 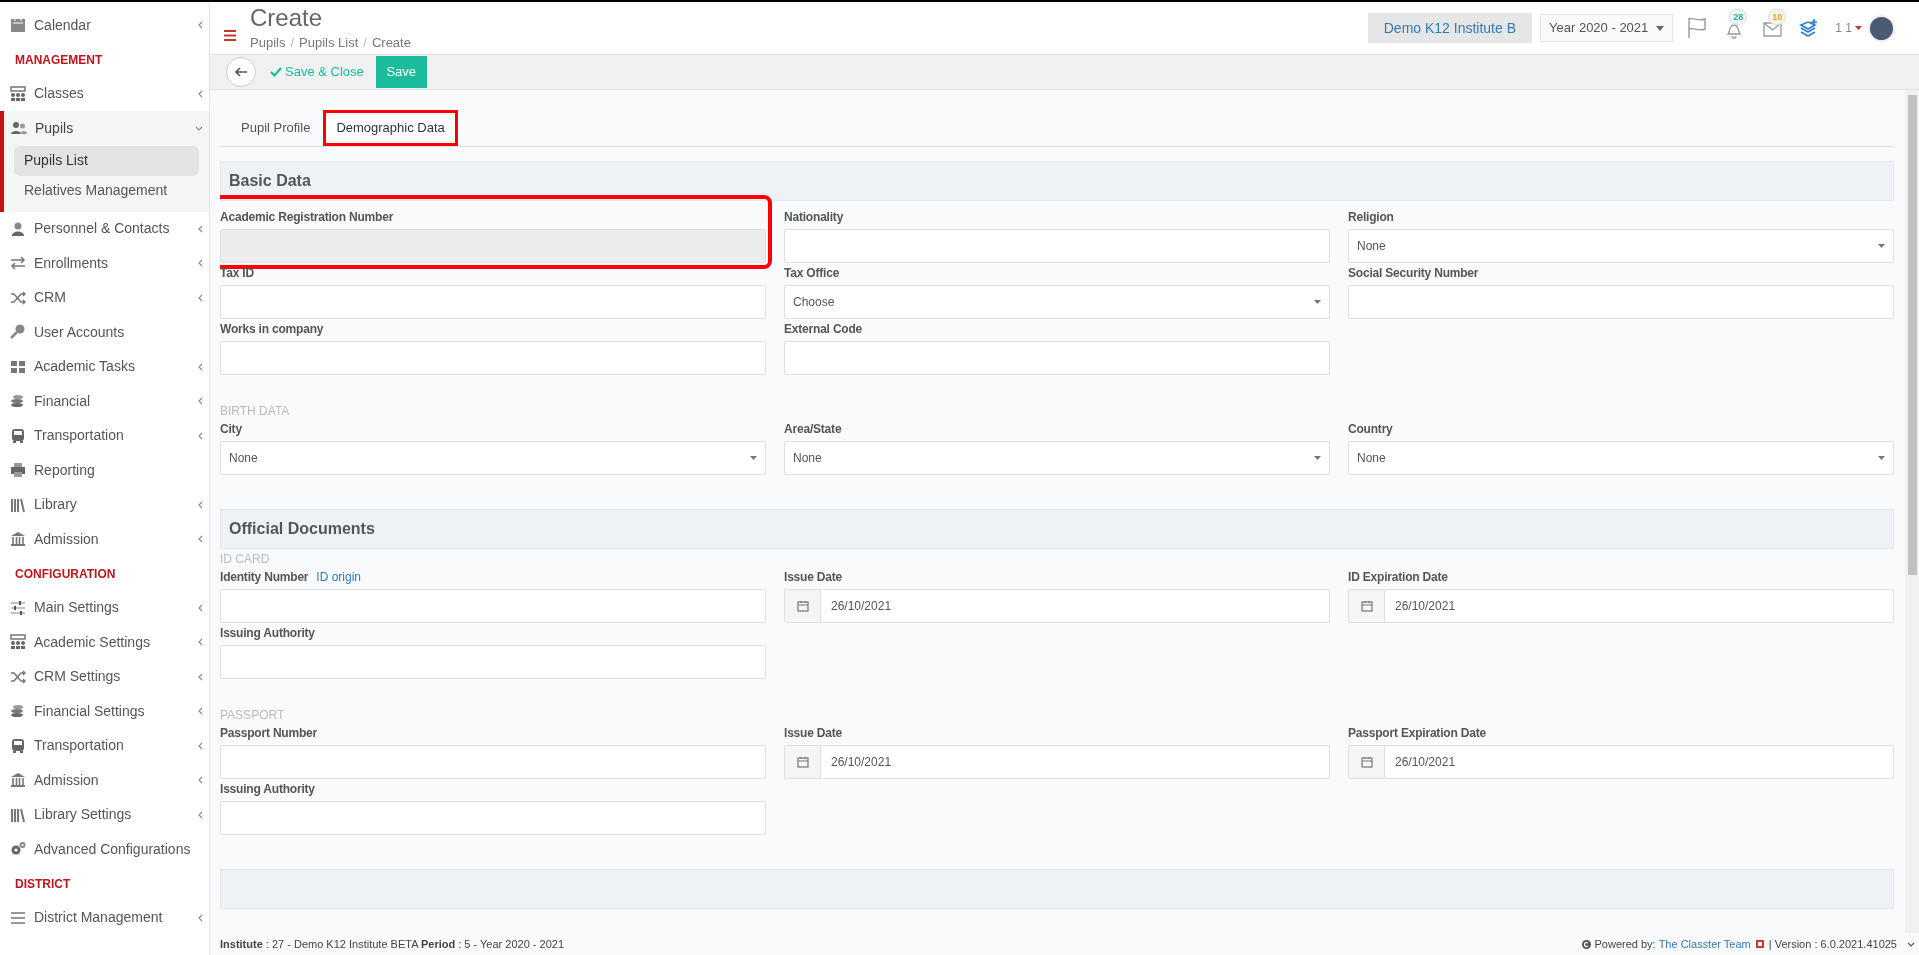 I want to click on field-label: Issue Date, so click(x=813, y=577).